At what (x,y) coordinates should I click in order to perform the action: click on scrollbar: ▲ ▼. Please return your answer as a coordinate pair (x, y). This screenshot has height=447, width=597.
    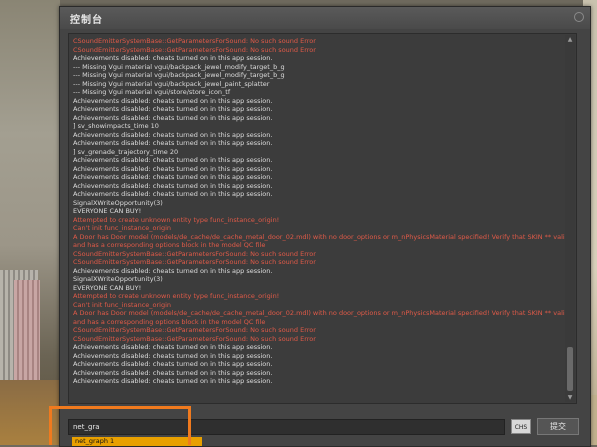
    Looking at the image, I should click on (570, 218).